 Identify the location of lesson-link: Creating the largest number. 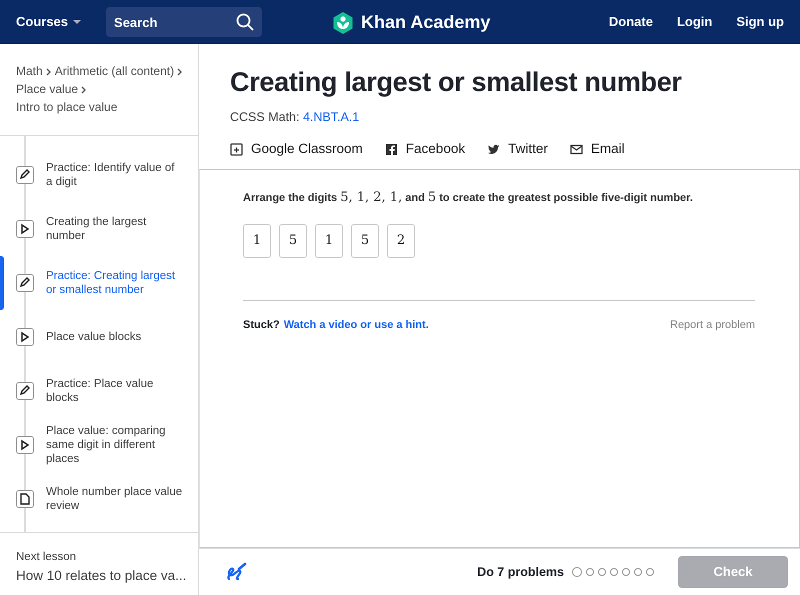
(115, 229).